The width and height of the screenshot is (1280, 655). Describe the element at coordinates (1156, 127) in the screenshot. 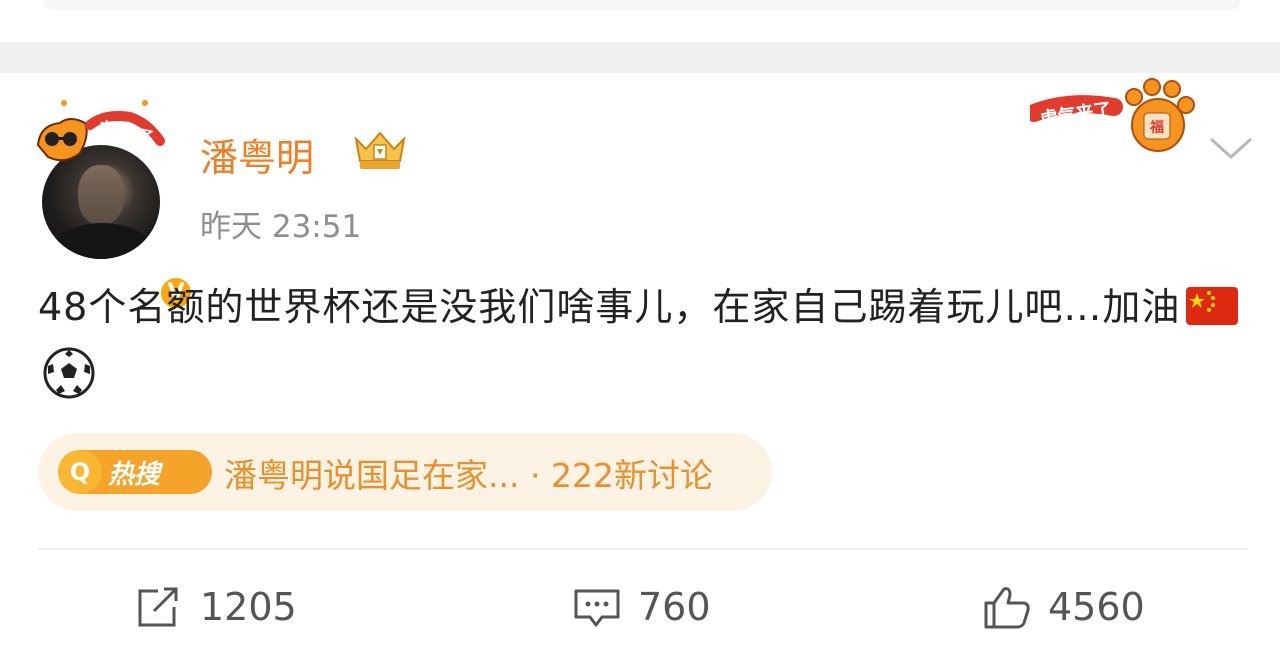

I see `svg-text: 福` at that location.